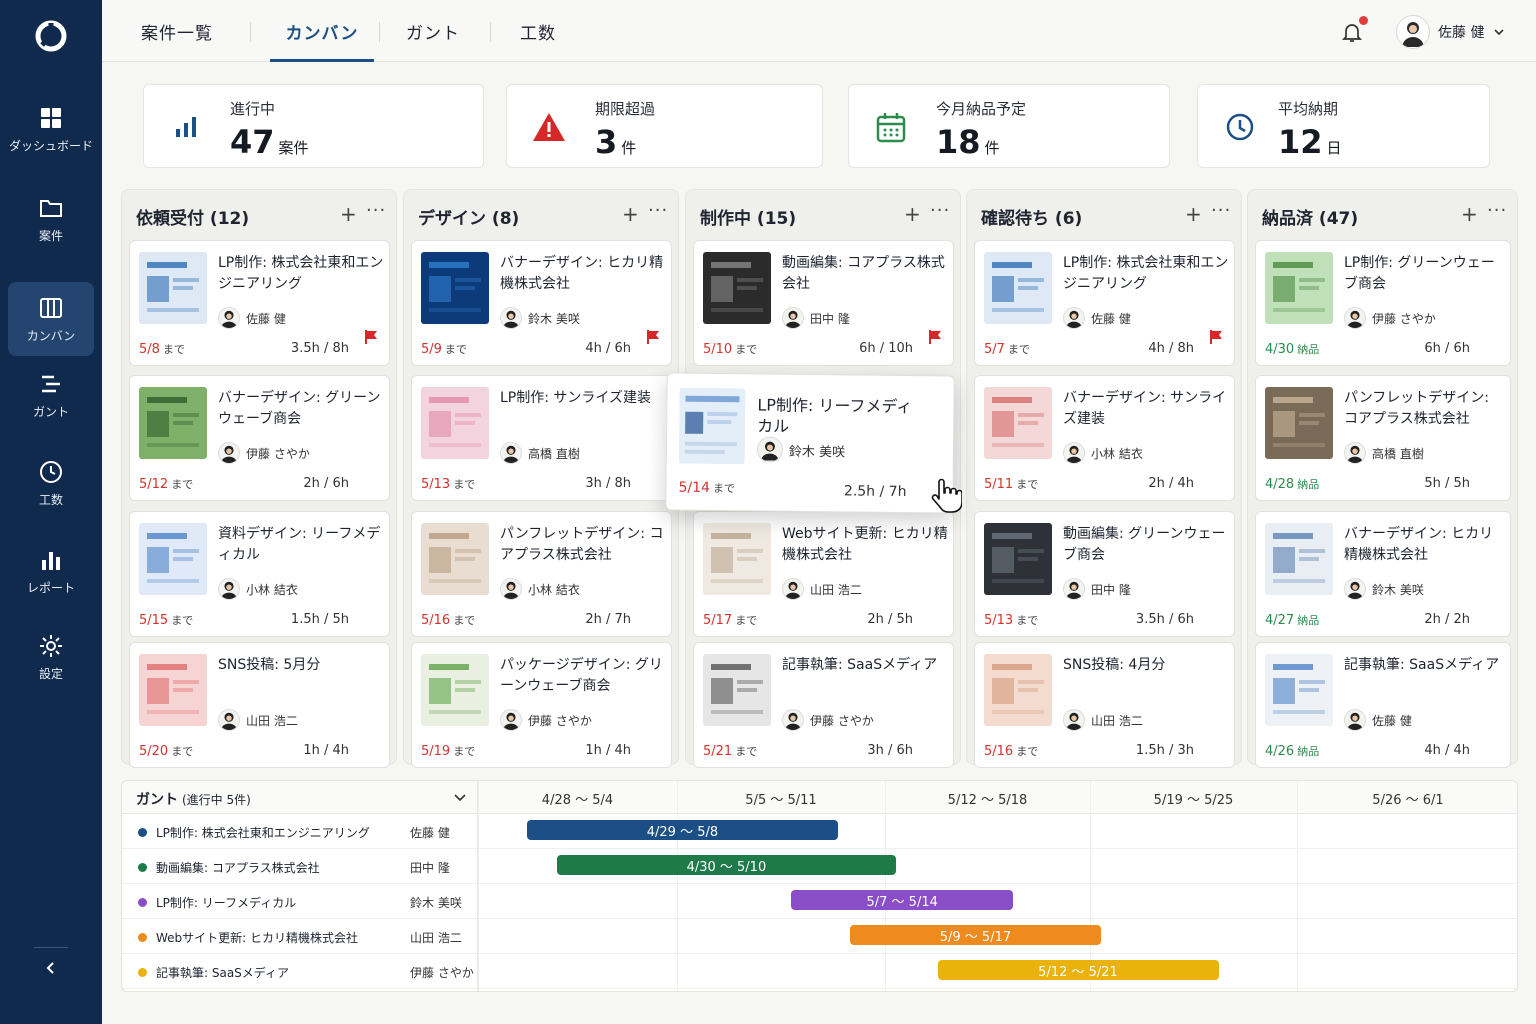 This screenshot has height=1024, width=1536. I want to click on card-assignee: 小林 結衣, so click(1103, 453).